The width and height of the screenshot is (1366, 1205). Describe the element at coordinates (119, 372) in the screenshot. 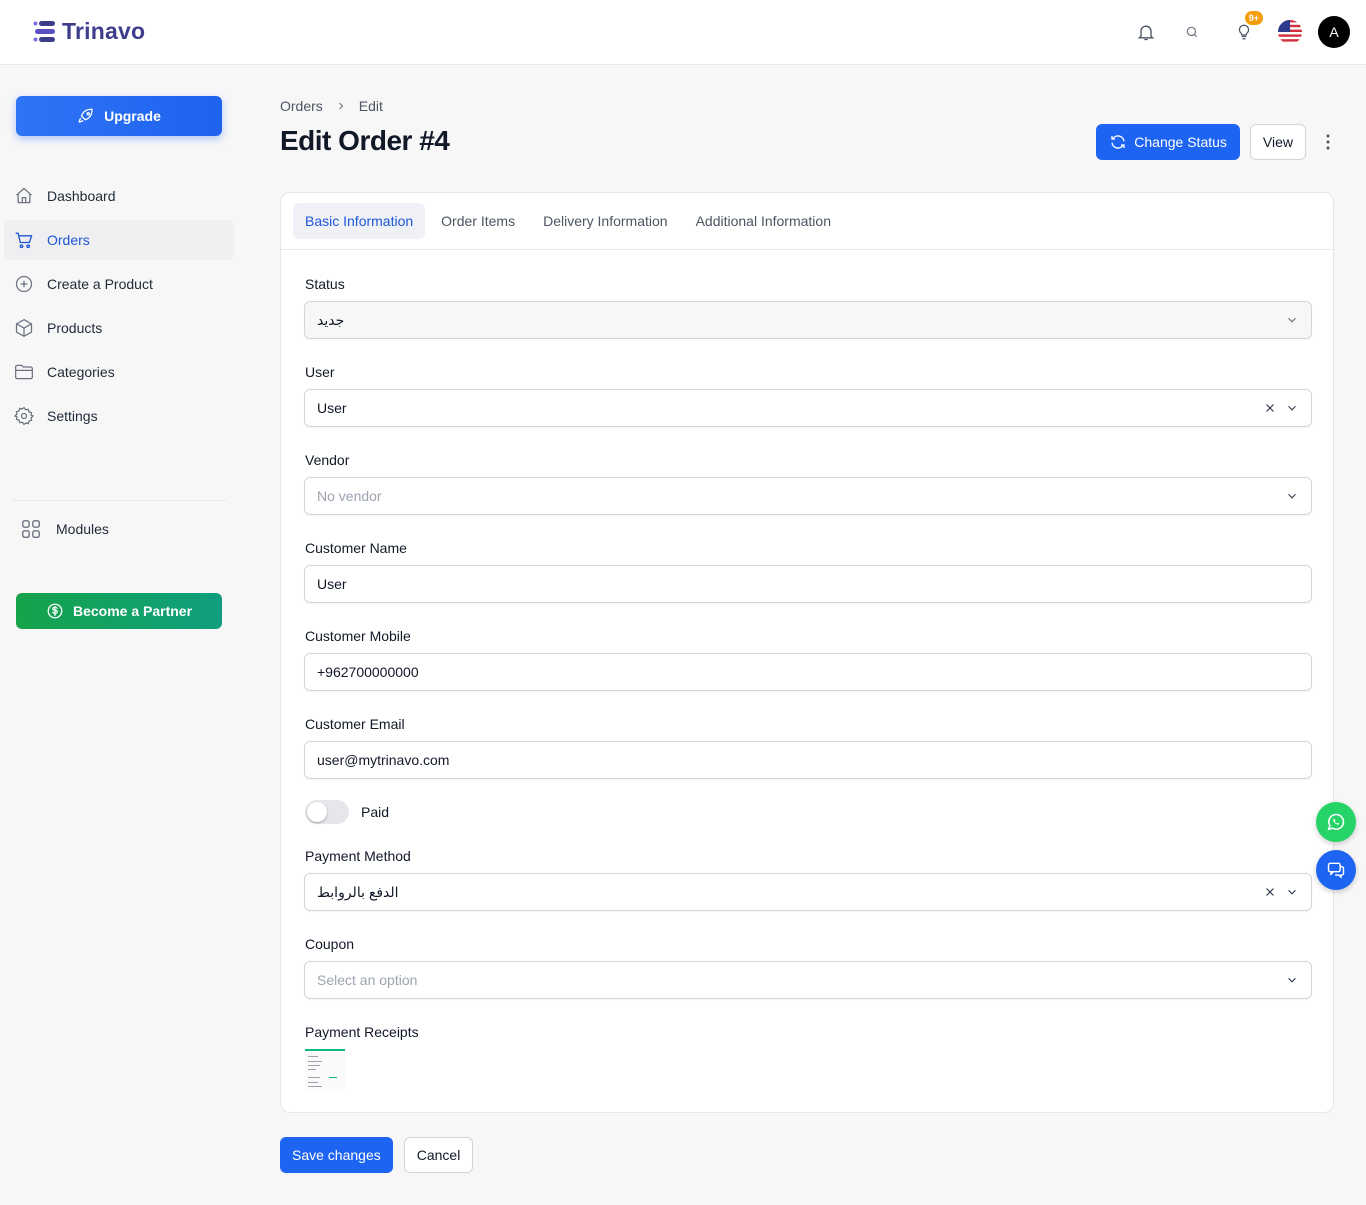

I see `sidebar-item-categories: Categories` at that location.